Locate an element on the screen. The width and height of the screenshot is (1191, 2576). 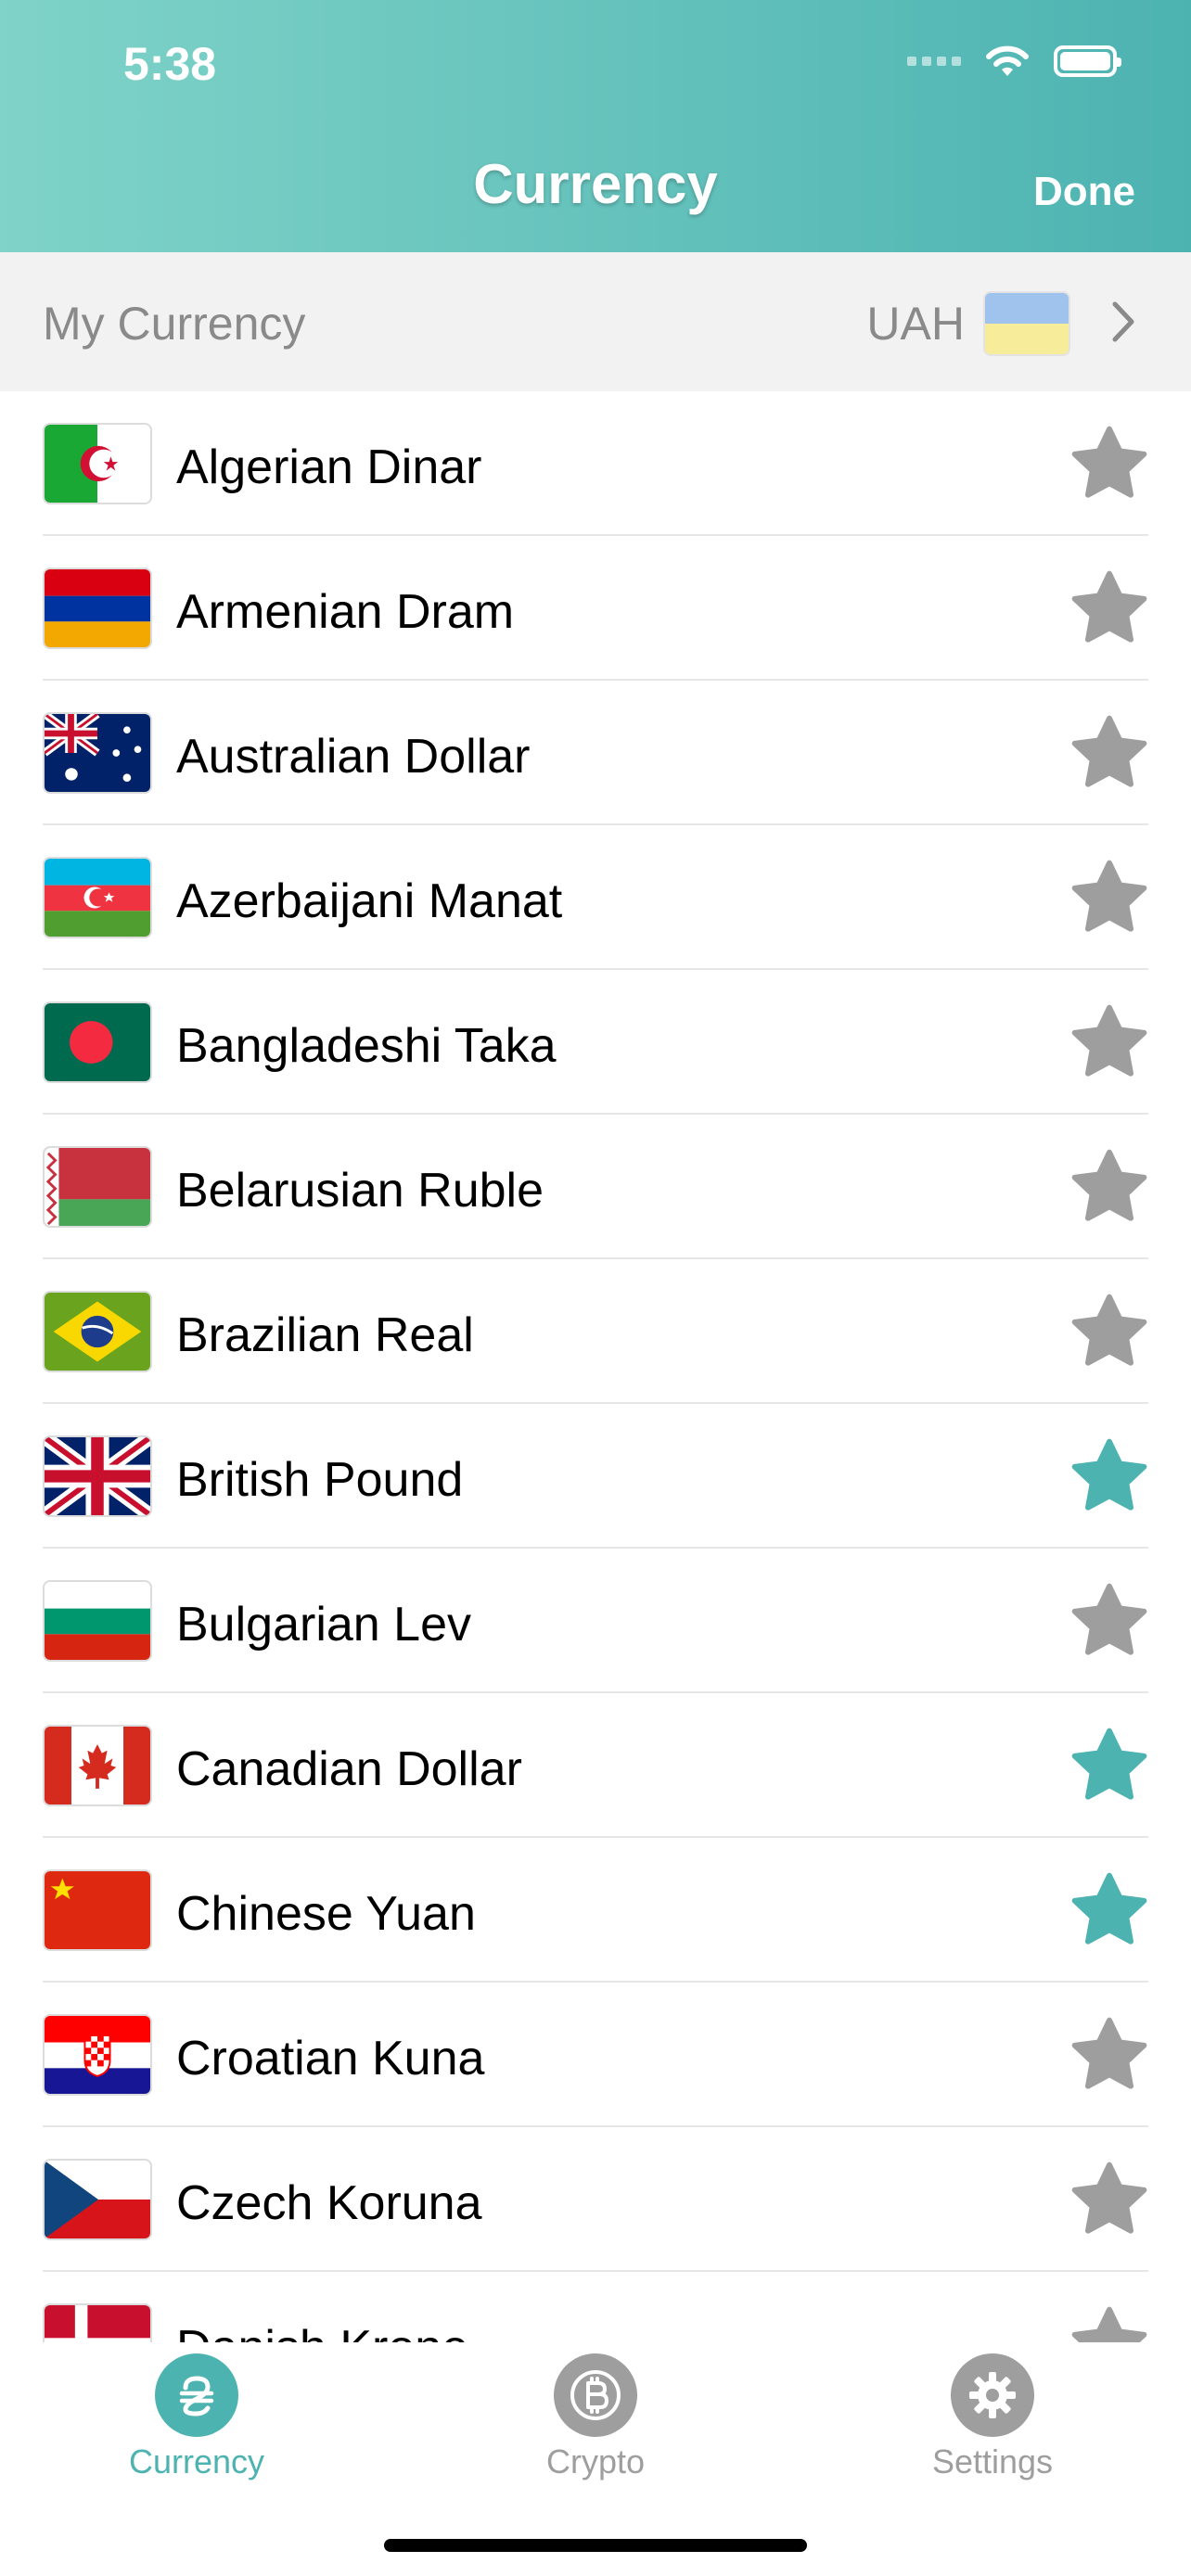
status-icons is located at coordinates (1014, 61).